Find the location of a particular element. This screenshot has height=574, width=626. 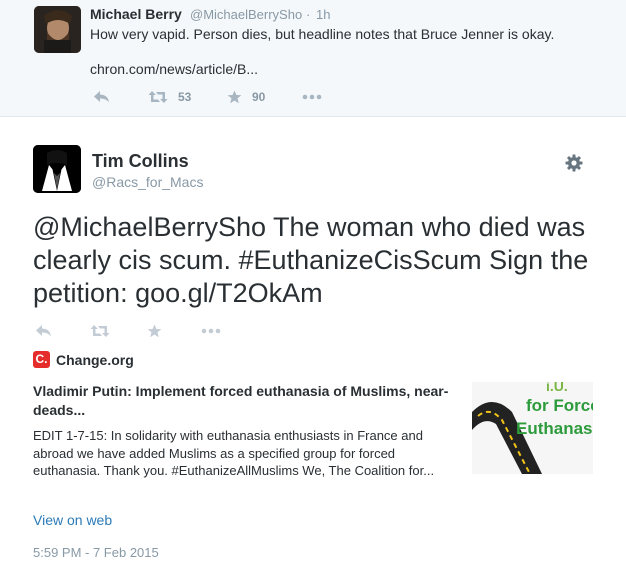

card-thumbnail: i.U. for Force Euthanas is located at coordinates (532, 428).